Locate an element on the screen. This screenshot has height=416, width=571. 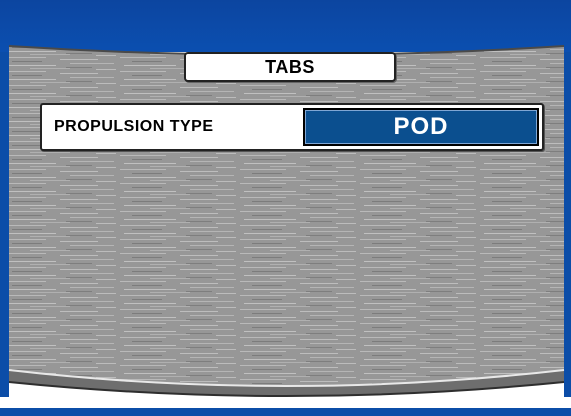
propulsion-type-label: PROPULSION TYPE is located at coordinates (134, 126).